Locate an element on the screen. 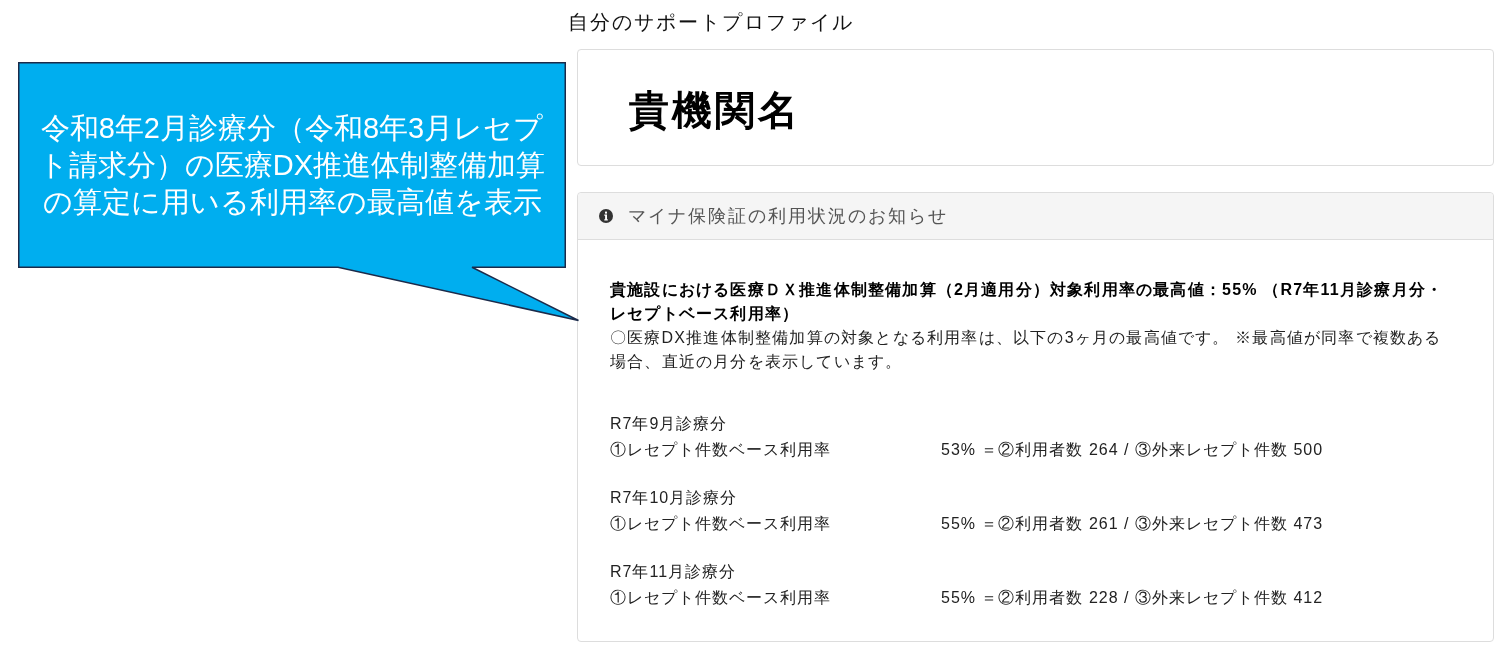 Image resolution: width=1507 pixels, height=653 pixels. period-label: R7年9月診療分 is located at coordinates (669, 424).